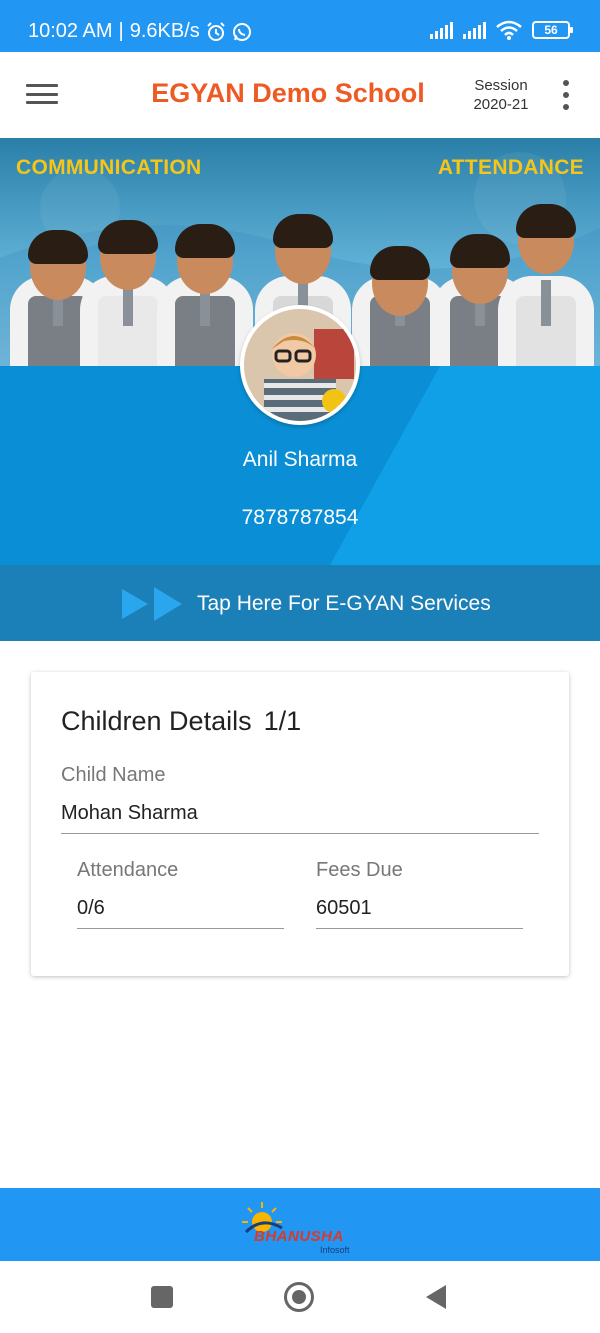  I want to click on children-count: 1/1, so click(282, 721).